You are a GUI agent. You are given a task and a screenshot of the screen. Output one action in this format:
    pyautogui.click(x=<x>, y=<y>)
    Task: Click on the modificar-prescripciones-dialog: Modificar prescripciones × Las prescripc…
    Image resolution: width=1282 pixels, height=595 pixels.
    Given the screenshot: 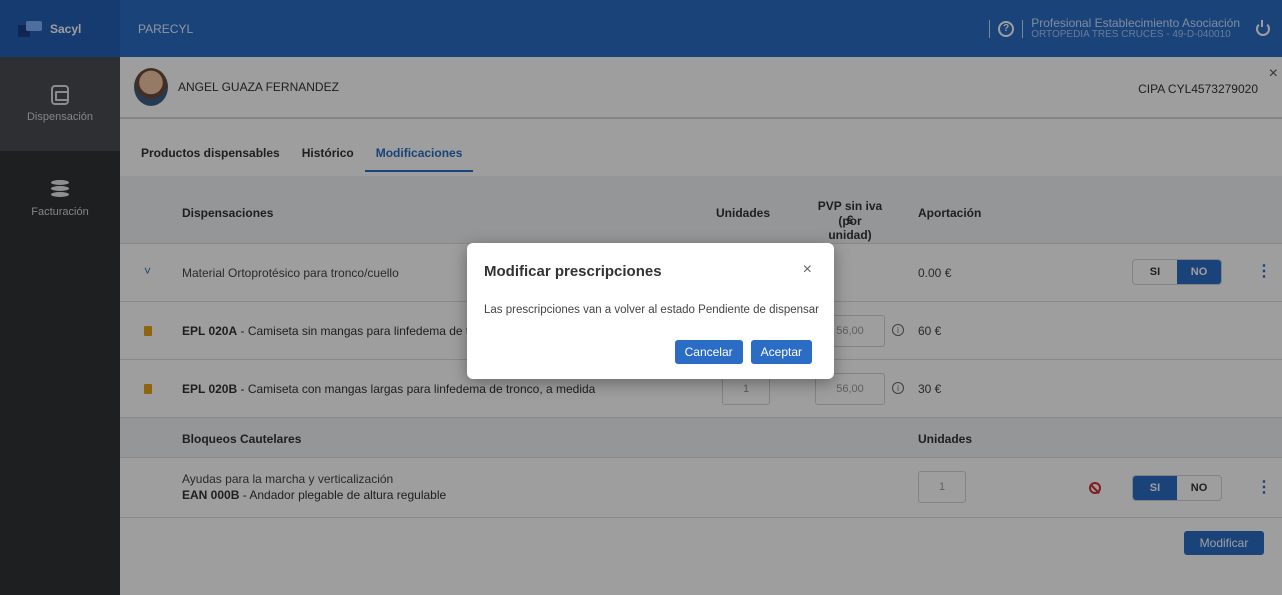 What is the action you would take?
    pyautogui.click(x=650, y=311)
    